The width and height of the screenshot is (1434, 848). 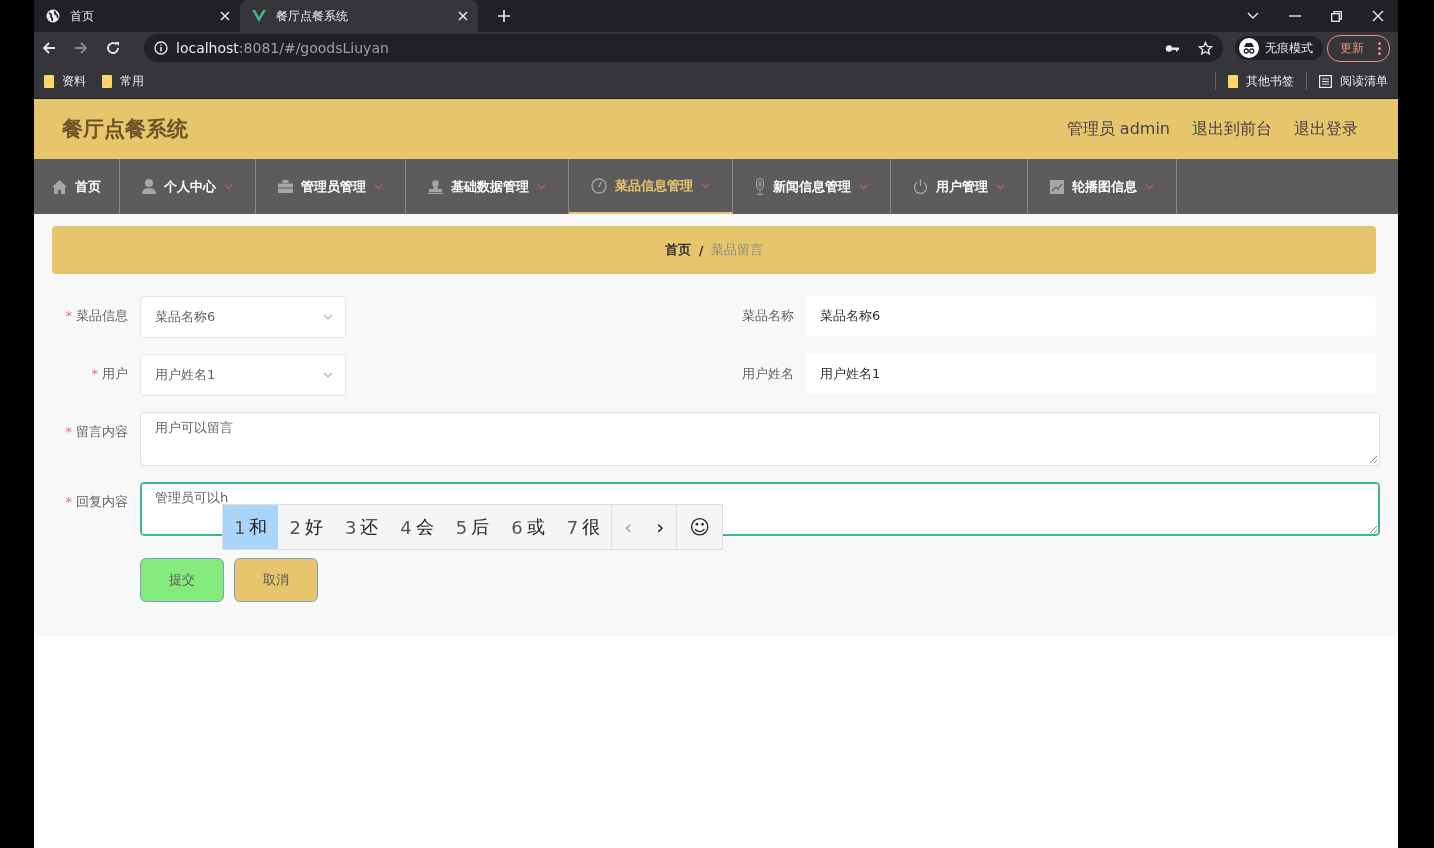 I want to click on field-label: 菜品名称, so click(x=768, y=316).